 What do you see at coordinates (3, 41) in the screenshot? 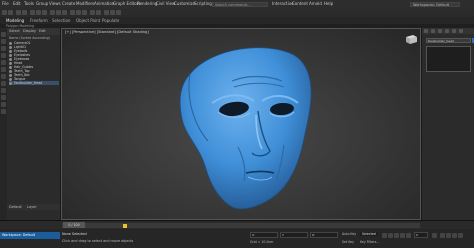
I see `display-icon` at bounding box center [3, 41].